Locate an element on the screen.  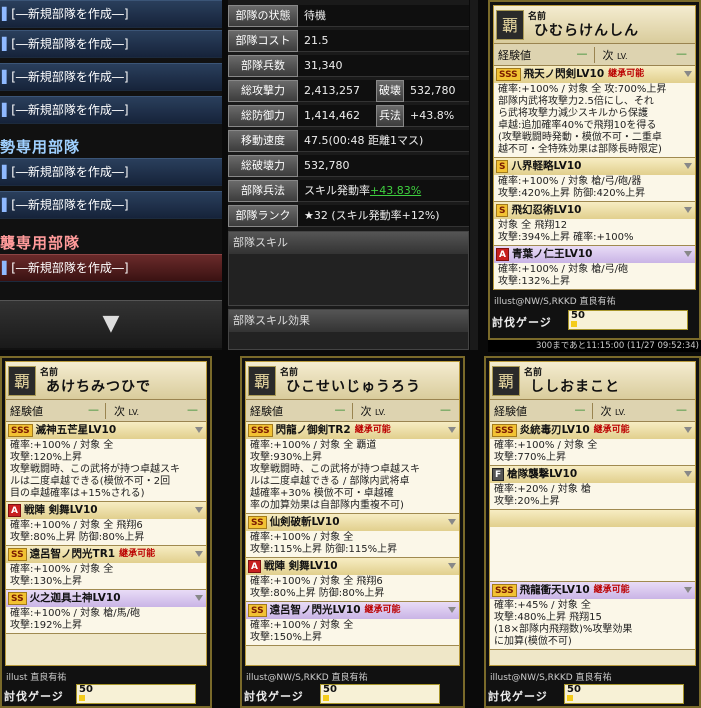
stat-value: 1,414,462 is located at coordinates (337, 116).